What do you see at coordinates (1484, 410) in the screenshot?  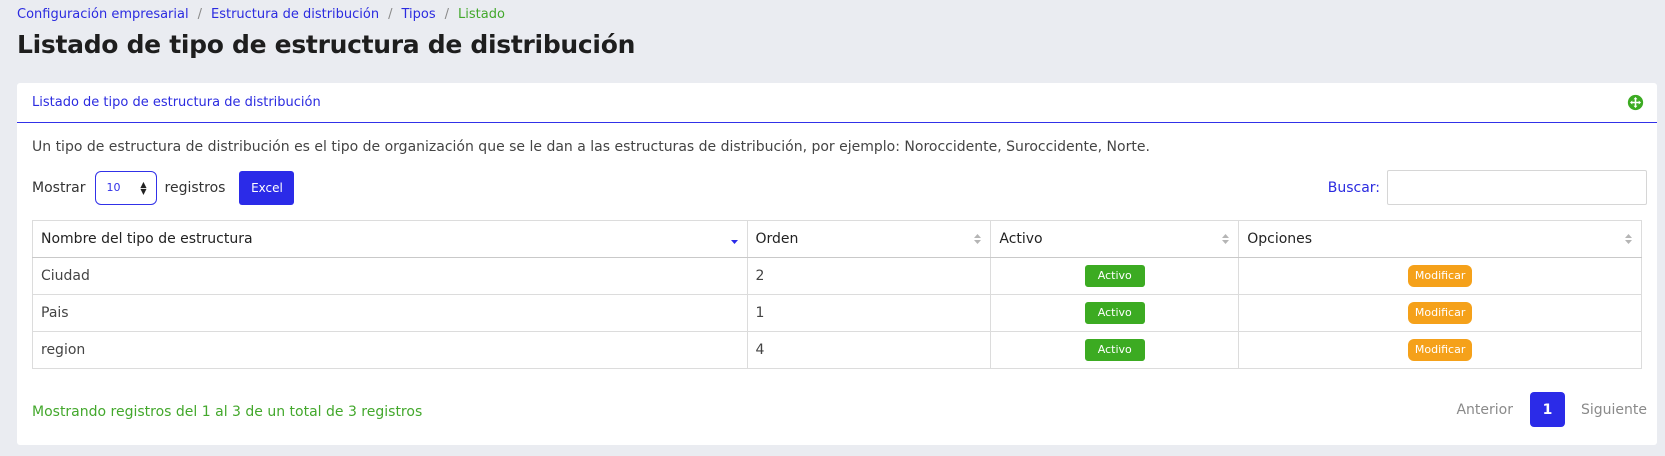 I see `previous-page-button: Anterior` at bounding box center [1484, 410].